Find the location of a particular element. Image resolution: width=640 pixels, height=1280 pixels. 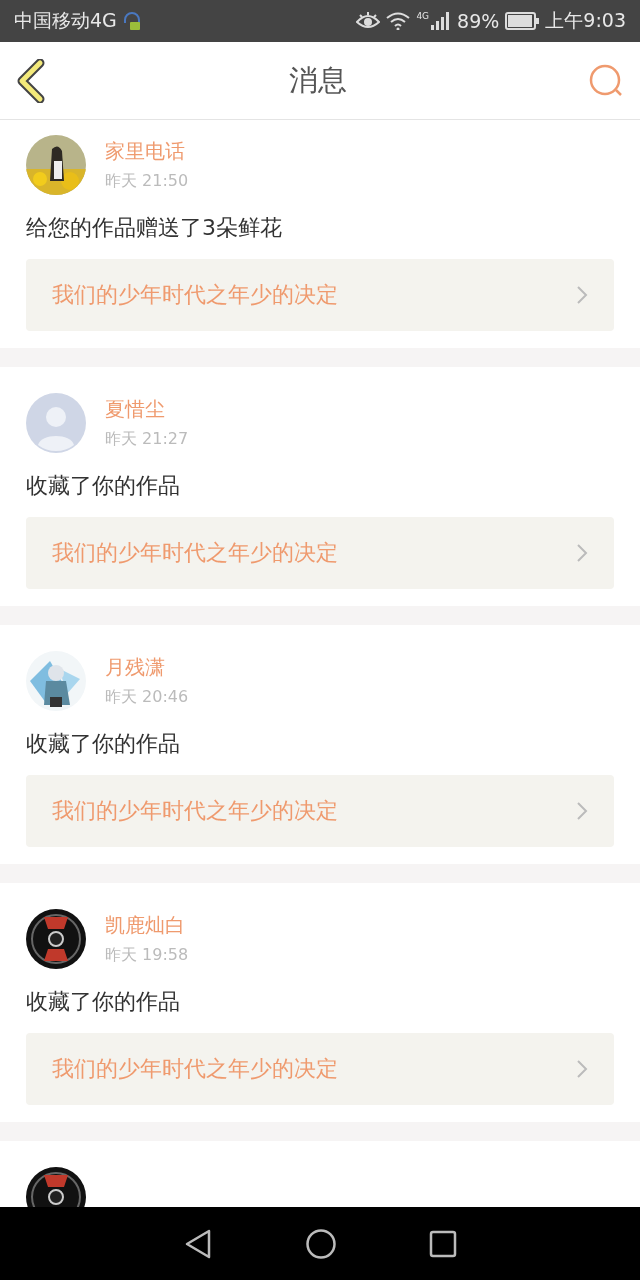

user-name: 夏惜尘 is located at coordinates (147, 409).